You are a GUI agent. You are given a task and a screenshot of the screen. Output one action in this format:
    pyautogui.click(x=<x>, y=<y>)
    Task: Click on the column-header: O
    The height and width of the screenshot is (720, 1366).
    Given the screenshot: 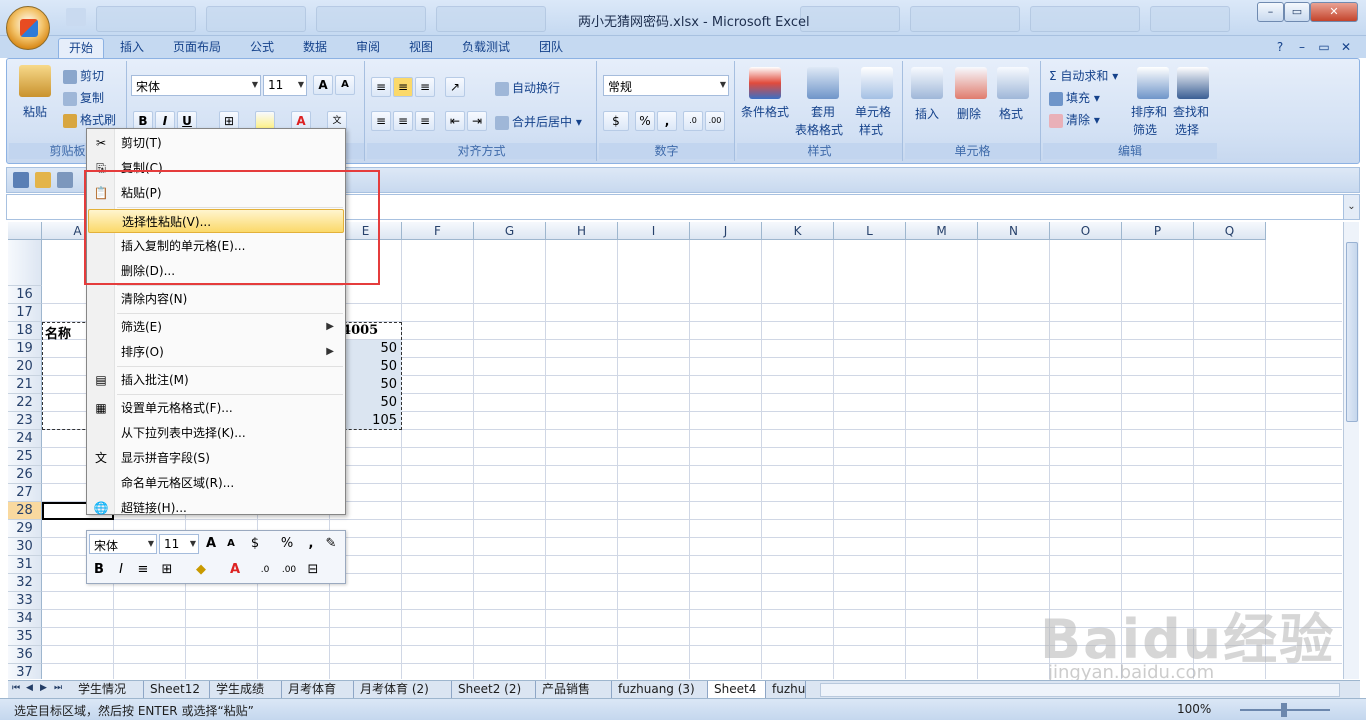 What is the action you would take?
    pyautogui.click(x=1086, y=231)
    